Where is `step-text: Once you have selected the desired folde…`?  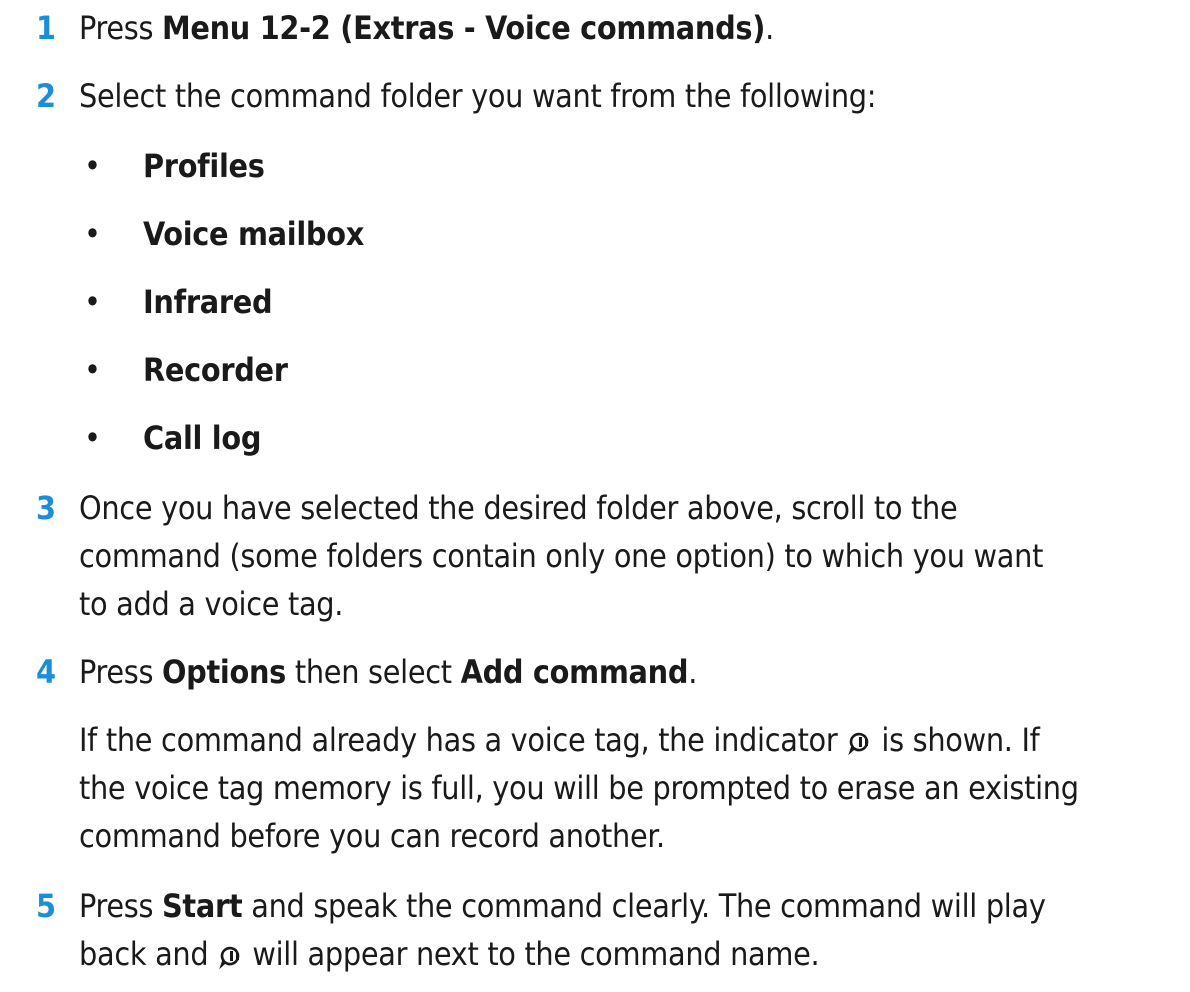 step-text: Once you have selected the desired folde… is located at coordinates (561, 556).